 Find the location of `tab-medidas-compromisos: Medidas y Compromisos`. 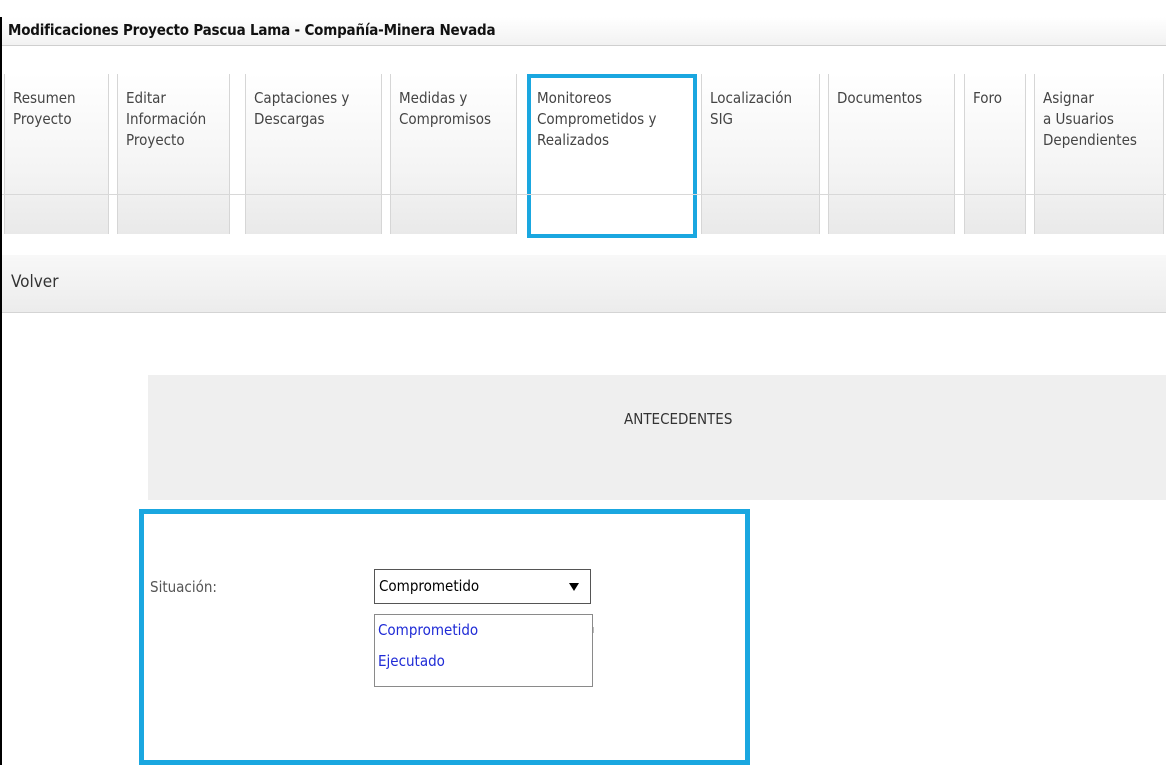

tab-medidas-compromisos: Medidas y Compromisos is located at coordinates (453, 154).